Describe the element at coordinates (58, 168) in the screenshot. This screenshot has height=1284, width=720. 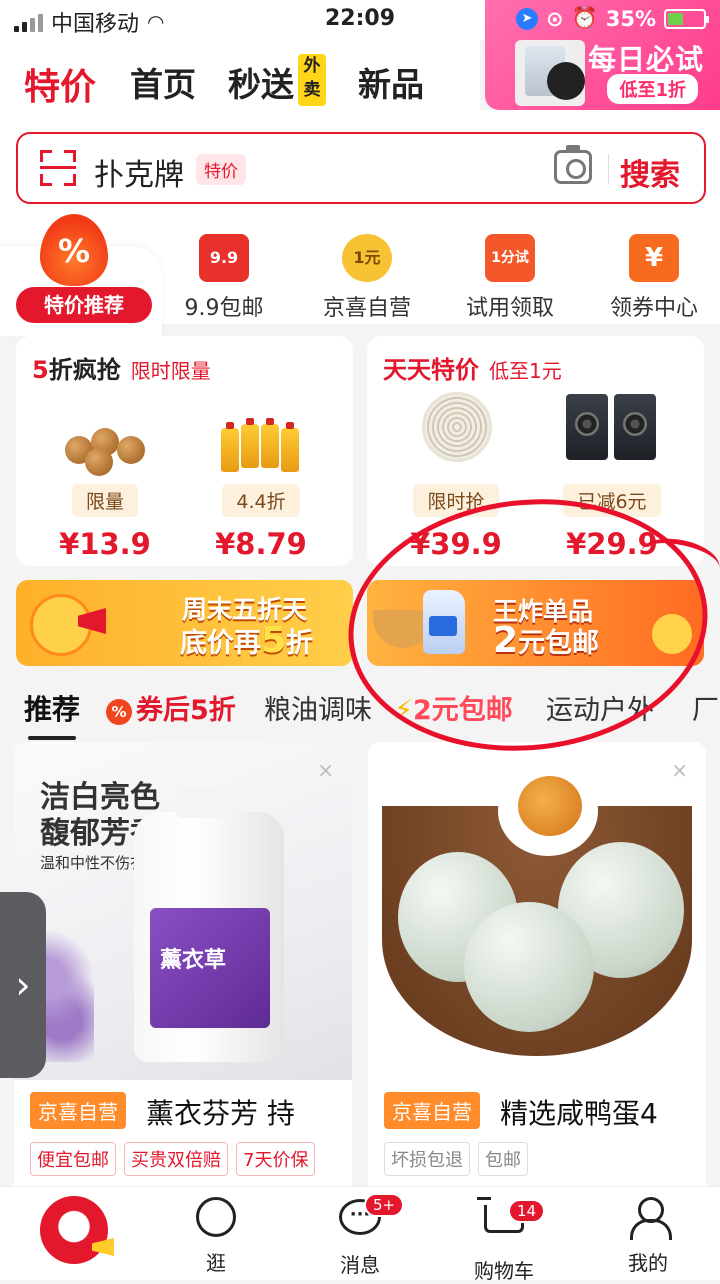
I see `scan-icon` at that location.